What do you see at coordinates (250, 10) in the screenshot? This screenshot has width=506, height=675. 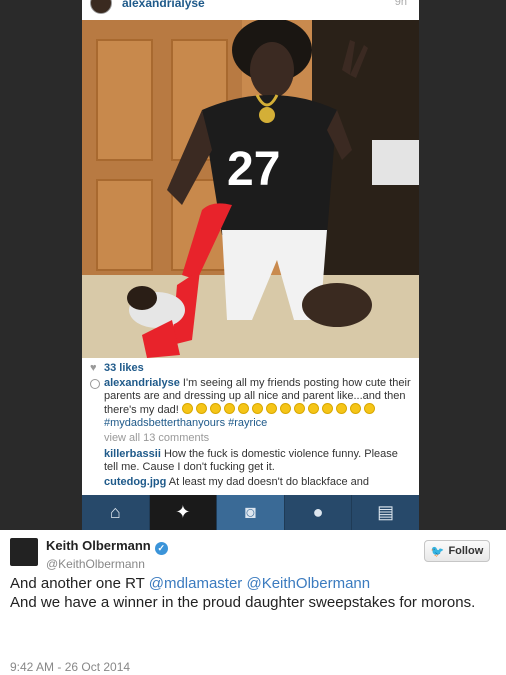 I see `post-header: alexandrialyse 9h` at bounding box center [250, 10].